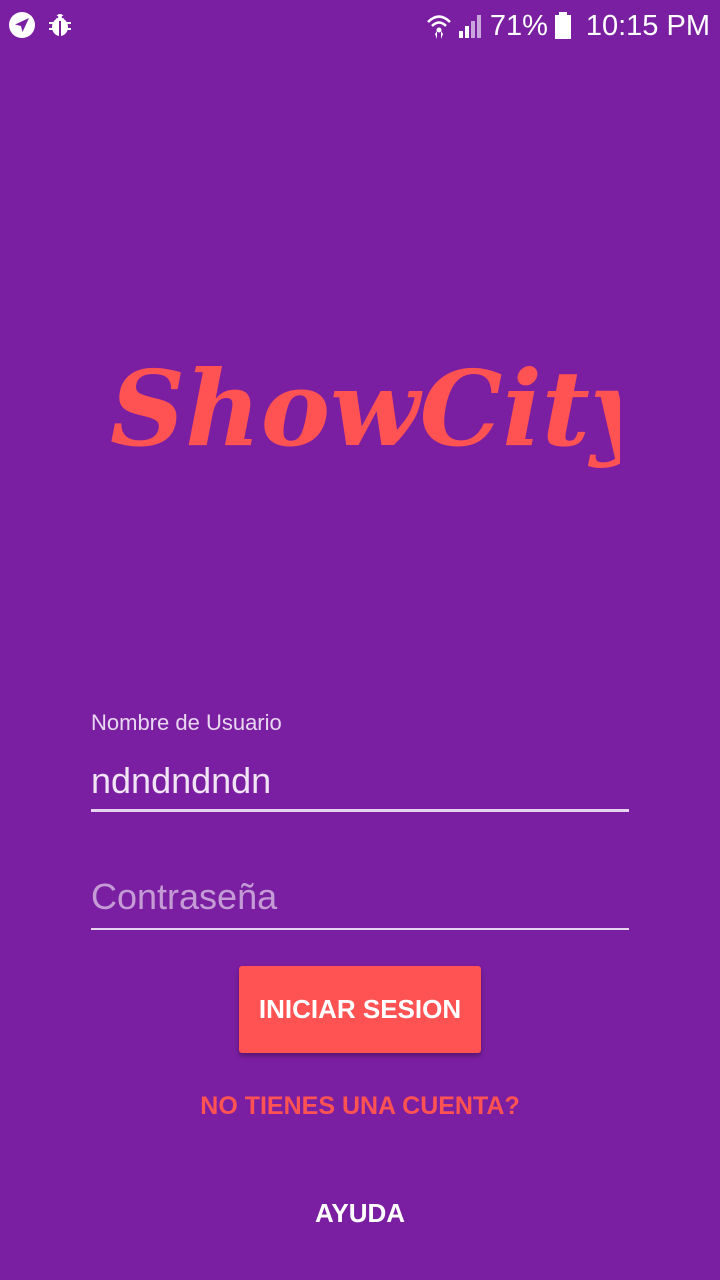  I want to click on login-button-label: INICIAR SESION, so click(360, 1009).